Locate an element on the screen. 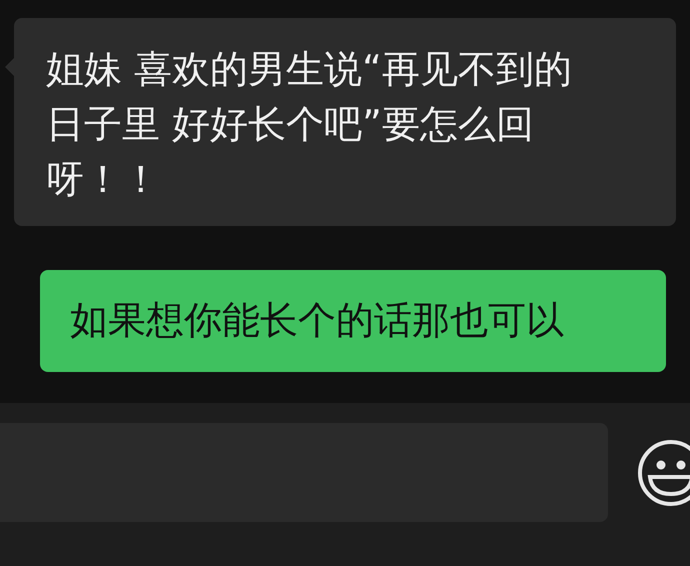 The image size is (690, 566). smiley-icon is located at coordinates (663, 473).